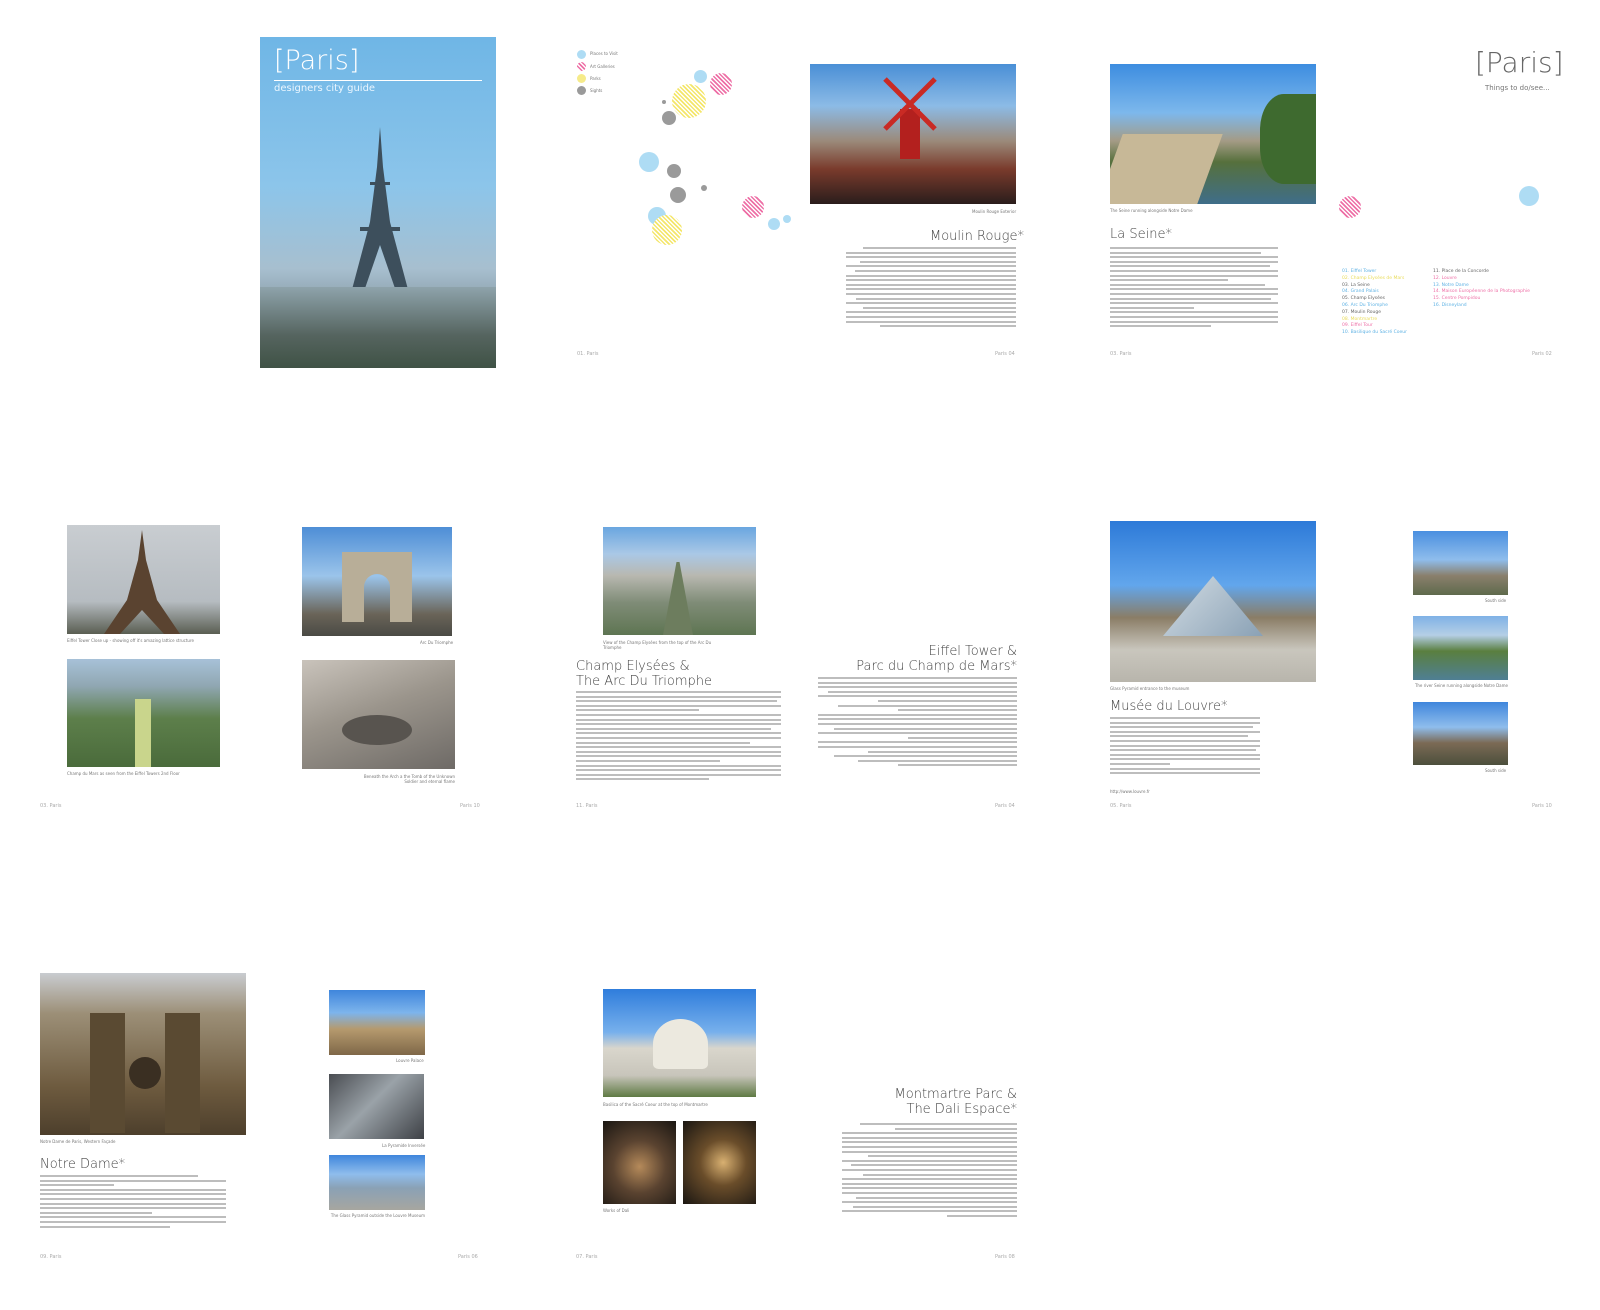  Describe the element at coordinates (1374, 272) in the screenshot. I see `toc-item: 01. Eiffel Tower` at that location.